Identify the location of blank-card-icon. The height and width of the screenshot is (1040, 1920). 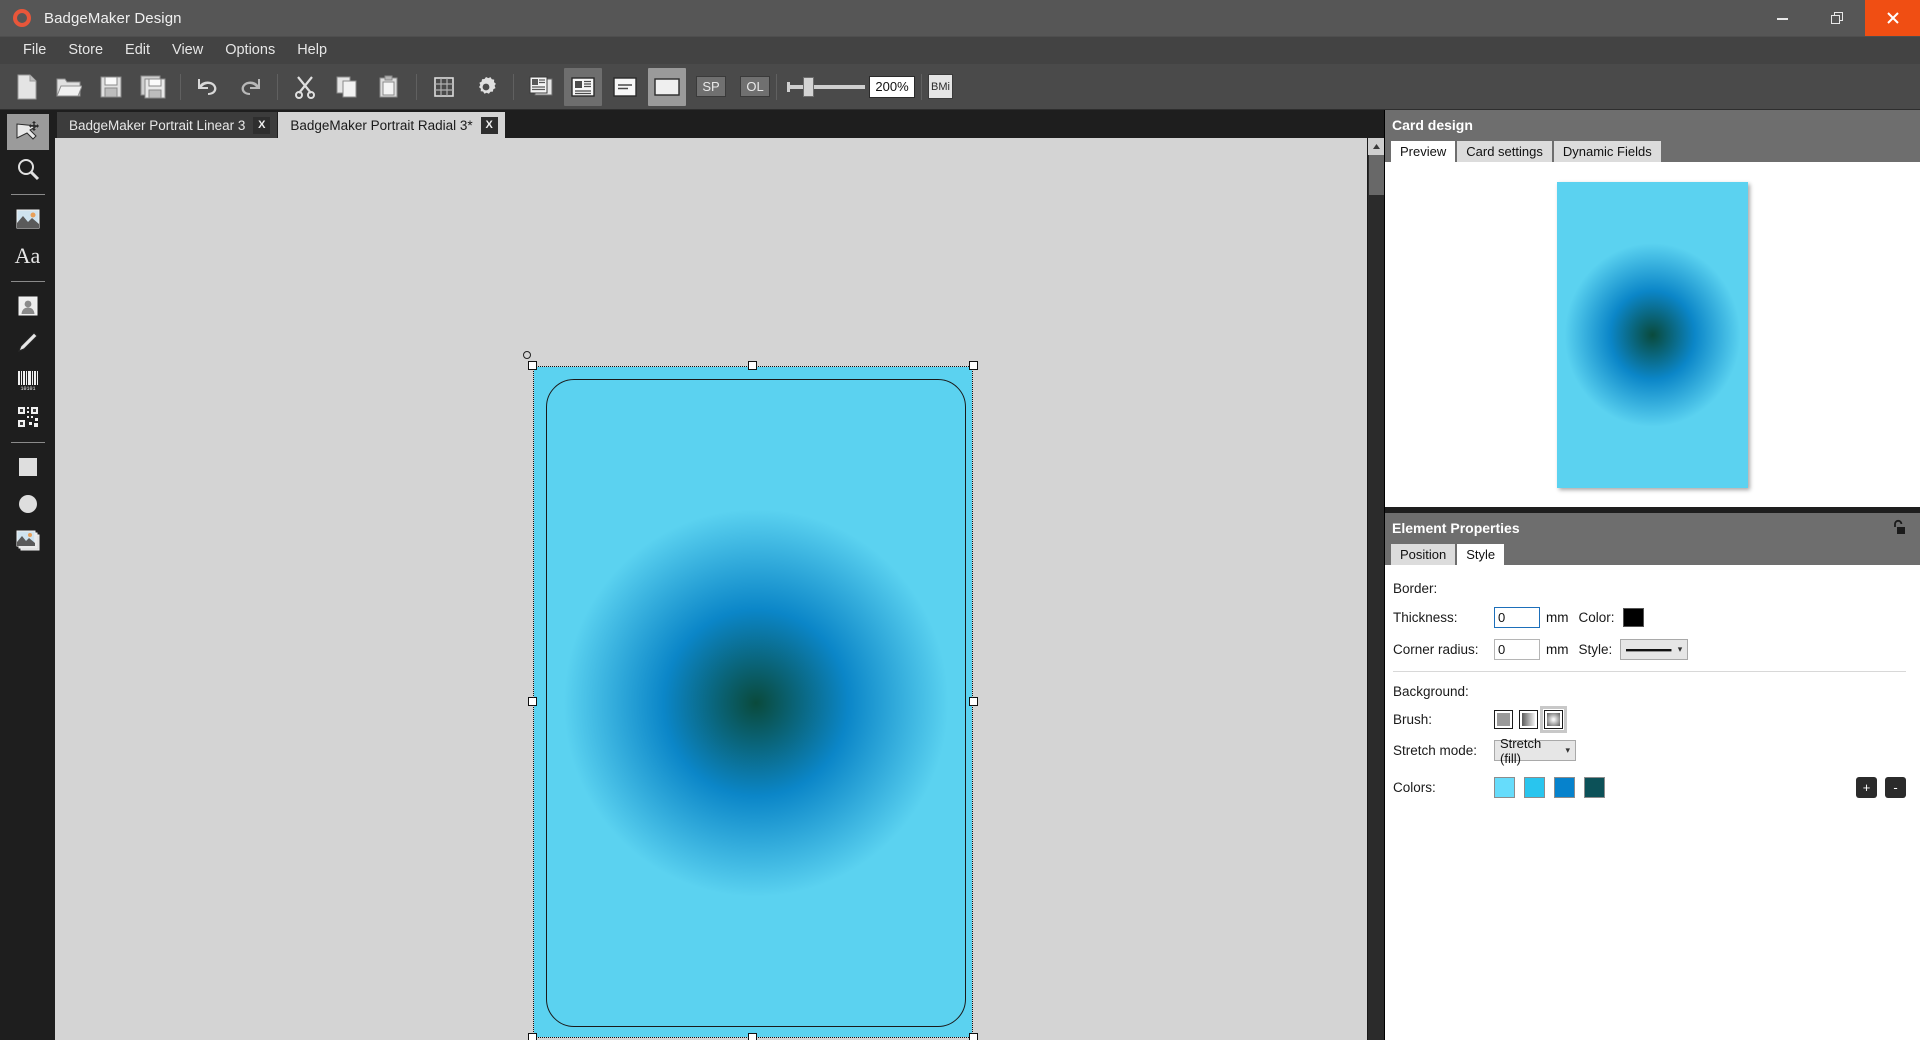
(667, 86).